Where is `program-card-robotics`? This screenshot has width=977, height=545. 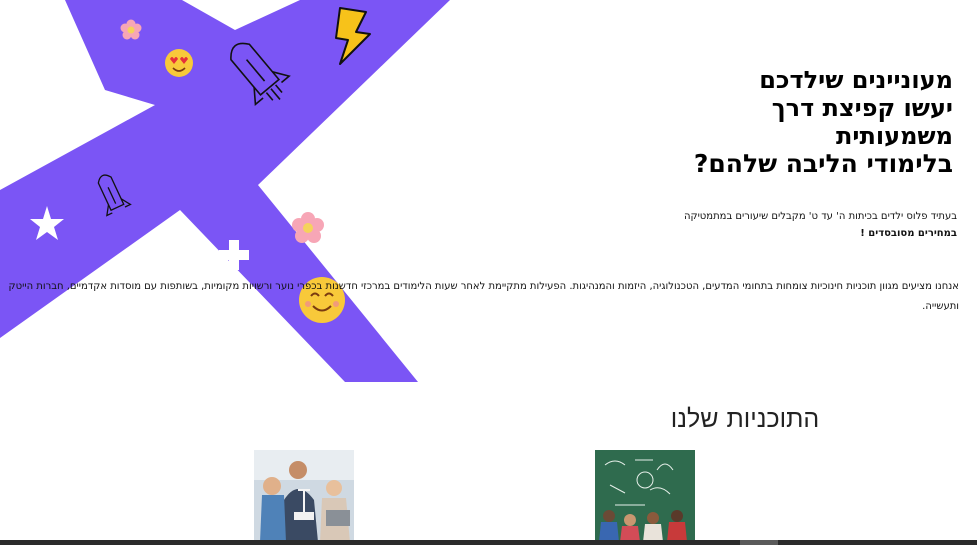 program-card-robotics is located at coordinates (304, 496).